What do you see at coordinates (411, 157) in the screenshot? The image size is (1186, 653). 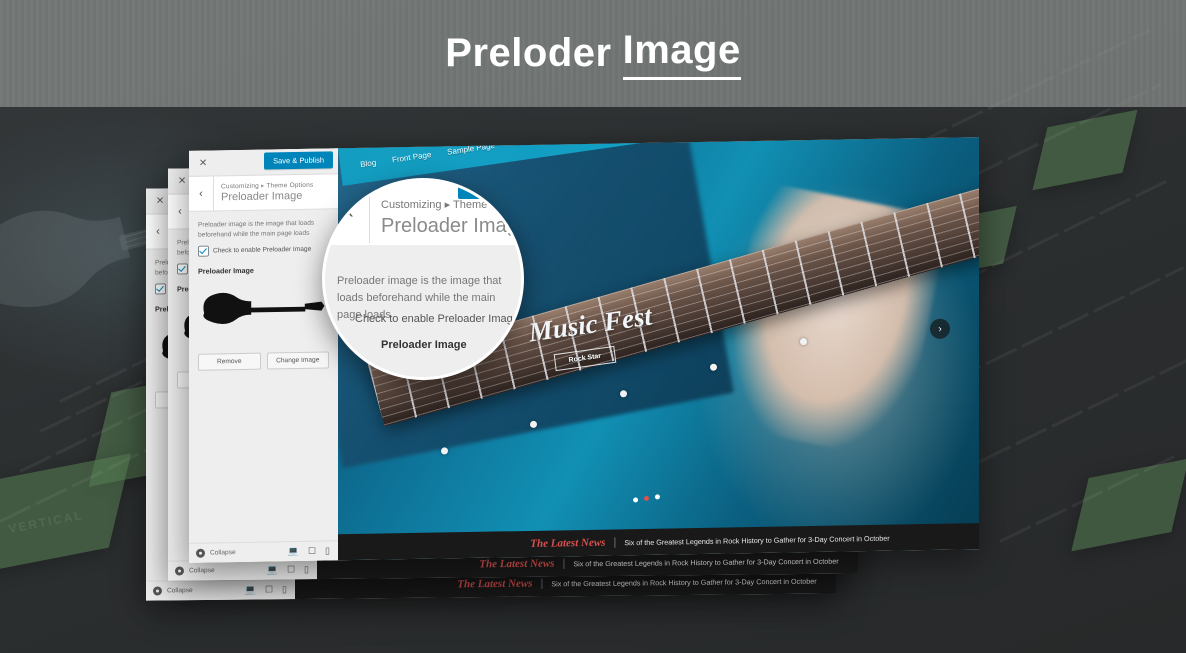 I see `nav-item-front-page: Front Page` at bounding box center [411, 157].